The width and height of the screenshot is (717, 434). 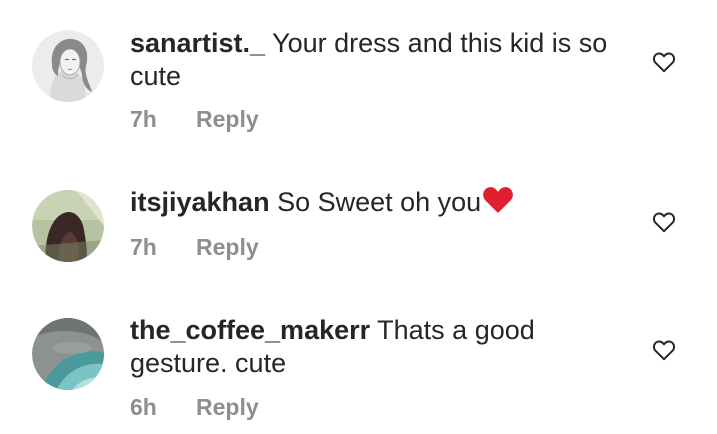 I want to click on photo-avatar-icon, so click(x=68, y=226).